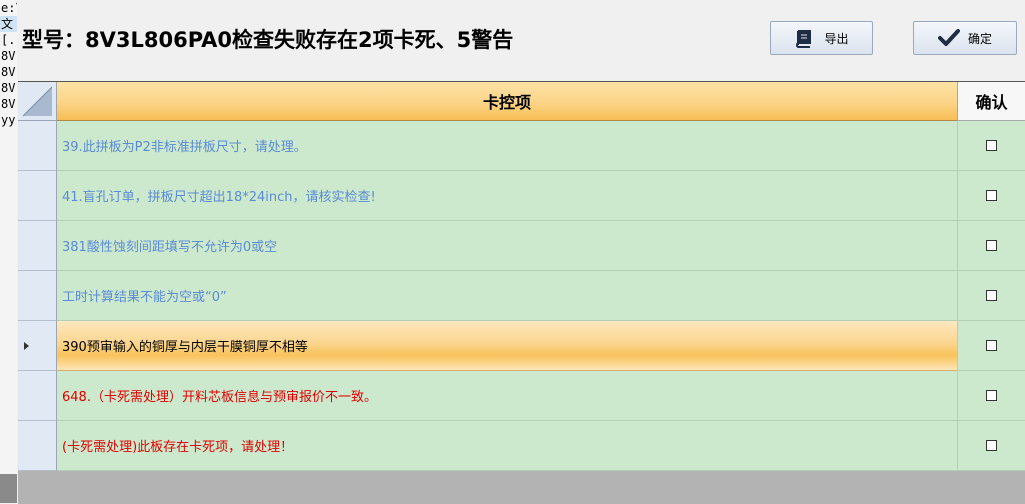  I want to click on check-item-cell: 39.此拼板为P2非标准拼板尺寸，请处理。, so click(507, 146).